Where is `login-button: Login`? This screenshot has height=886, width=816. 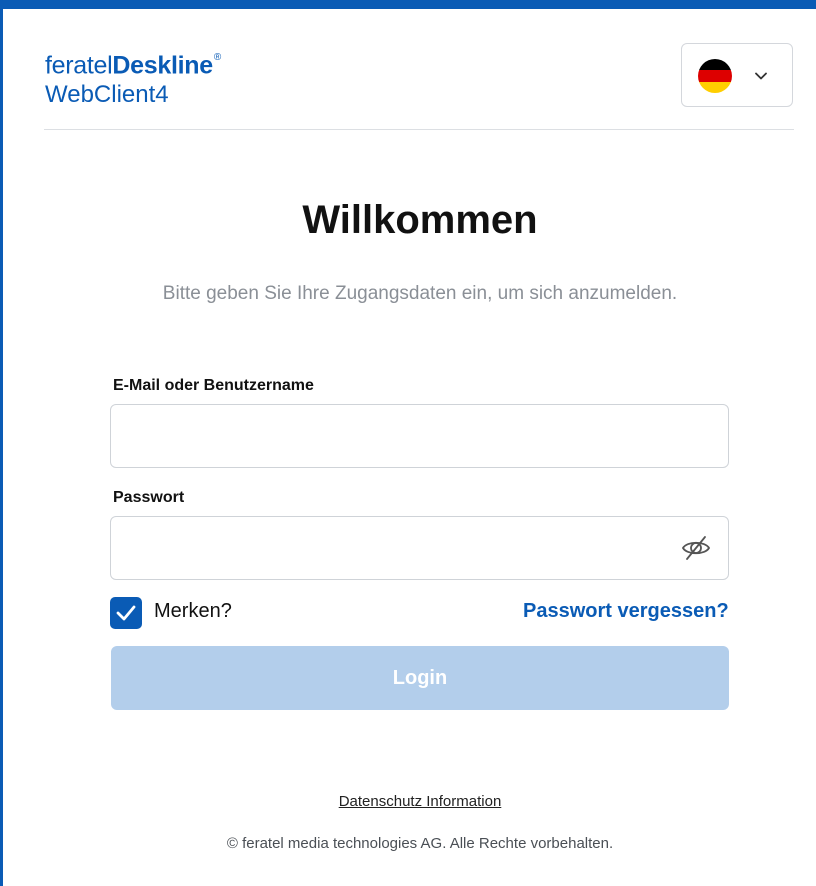 login-button: Login is located at coordinates (420, 678).